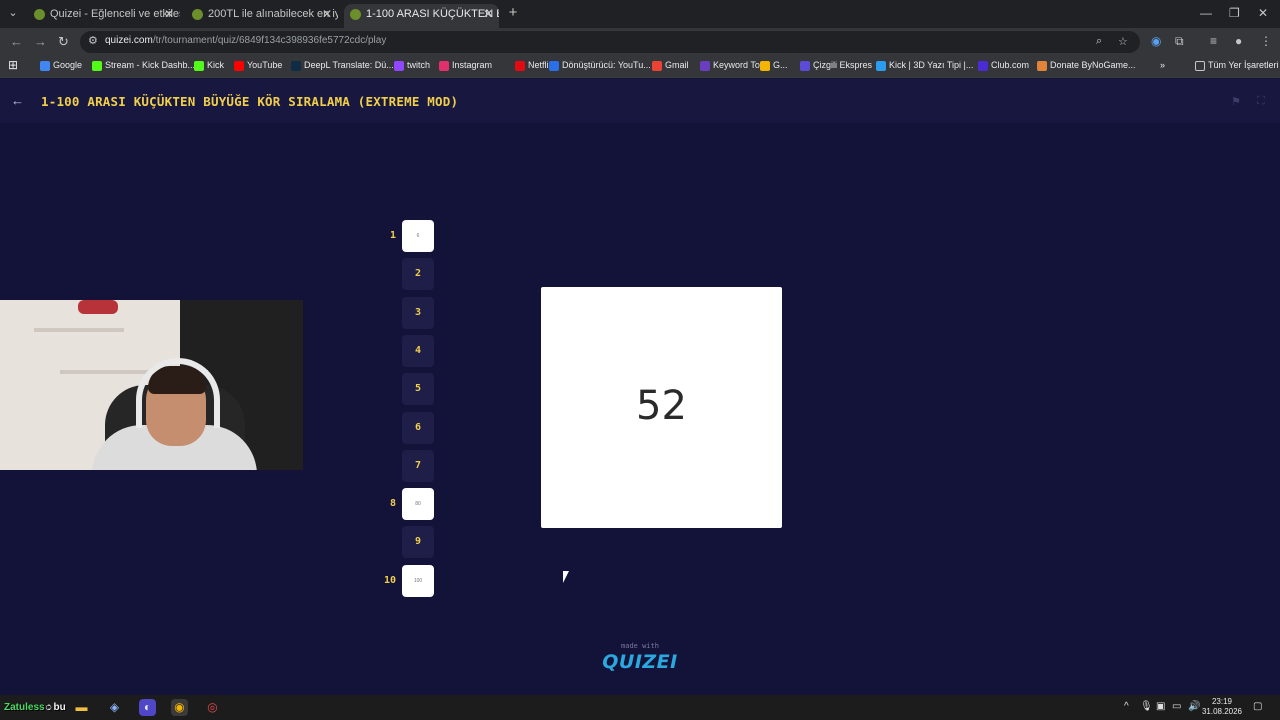 The image size is (1280, 720). Describe the element at coordinates (1003, 65) in the screenshot. I see `bookmark-item: Club.com` at that location.